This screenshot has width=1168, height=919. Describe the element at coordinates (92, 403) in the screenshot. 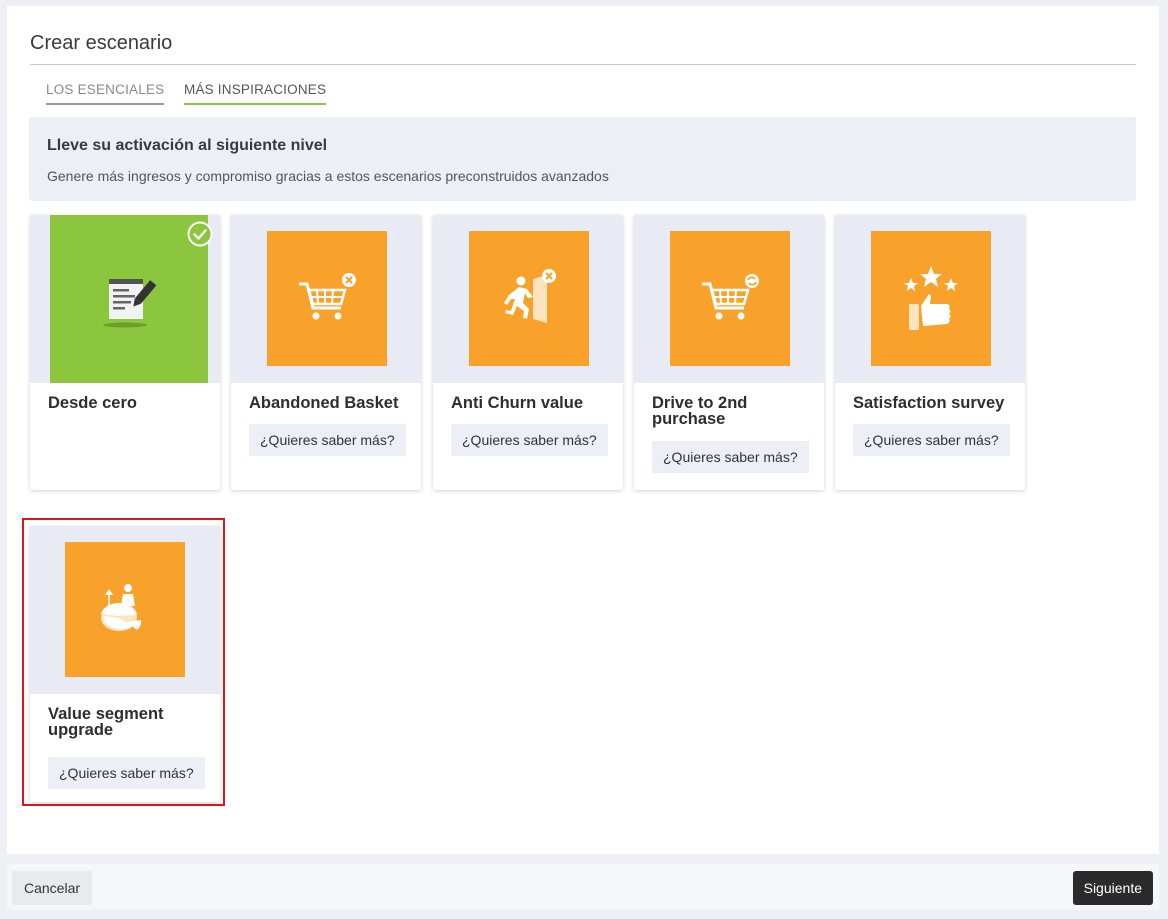

I see `card-title: Desde cero` at that location.